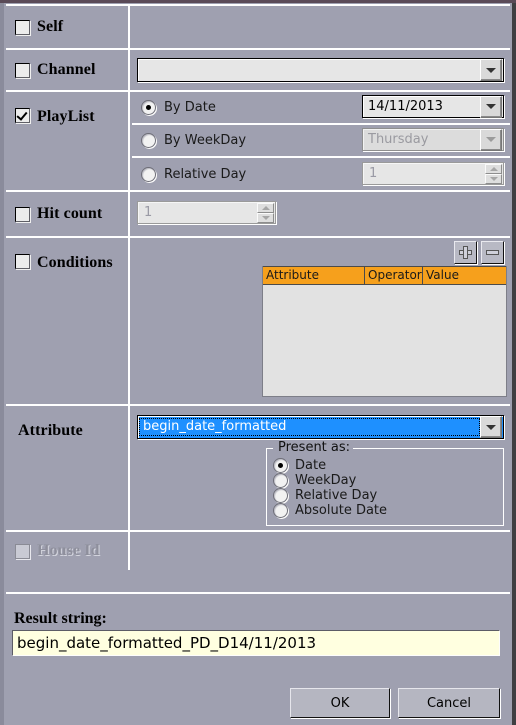 The width and height of the screenshot is (516, 725). I want to click on channel-dropdown-arrow-button, so click(491, 70).